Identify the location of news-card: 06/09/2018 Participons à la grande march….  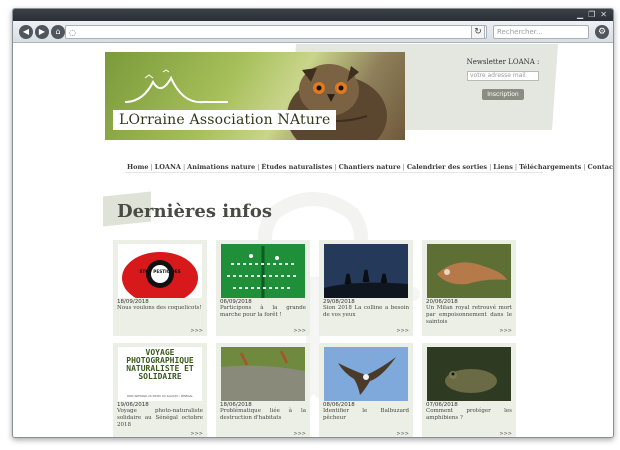
(263, 288).